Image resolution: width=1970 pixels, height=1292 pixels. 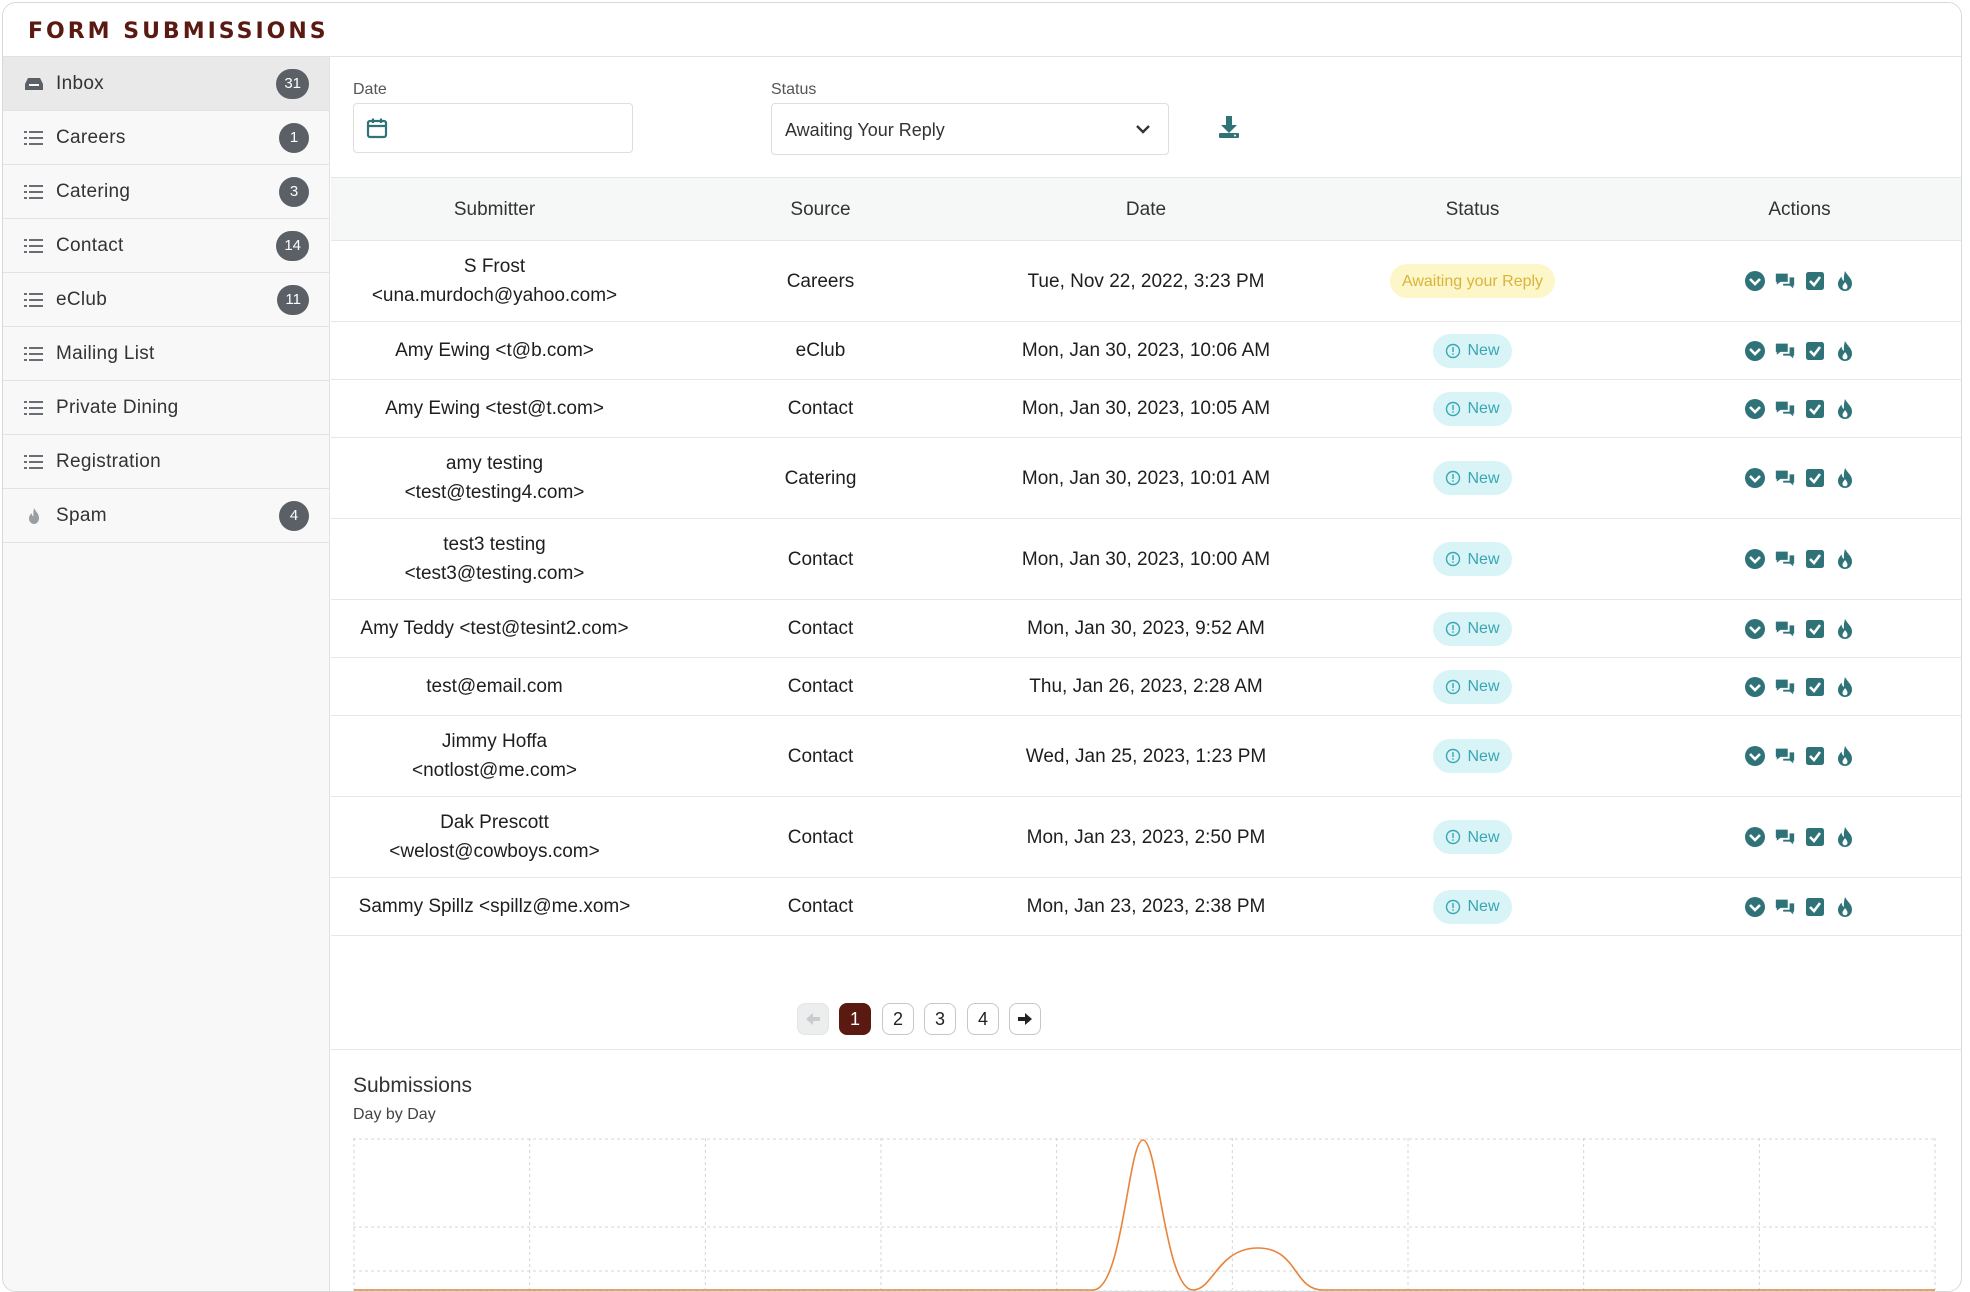 What do you see at coordinates (1146, 210) in the screenshot?
I see `header-date: Date` at bounding box center [1146, 210].